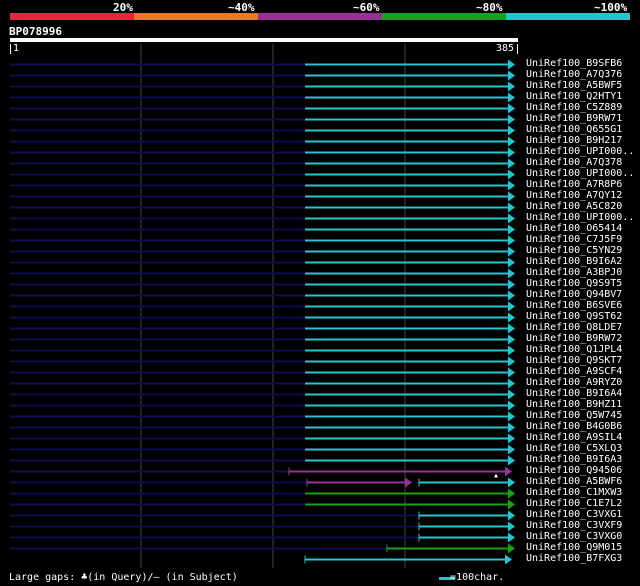 The image size is (640, 586). I want to click on hit-label: UniRef100_A5BWF6, so click(574, 481).